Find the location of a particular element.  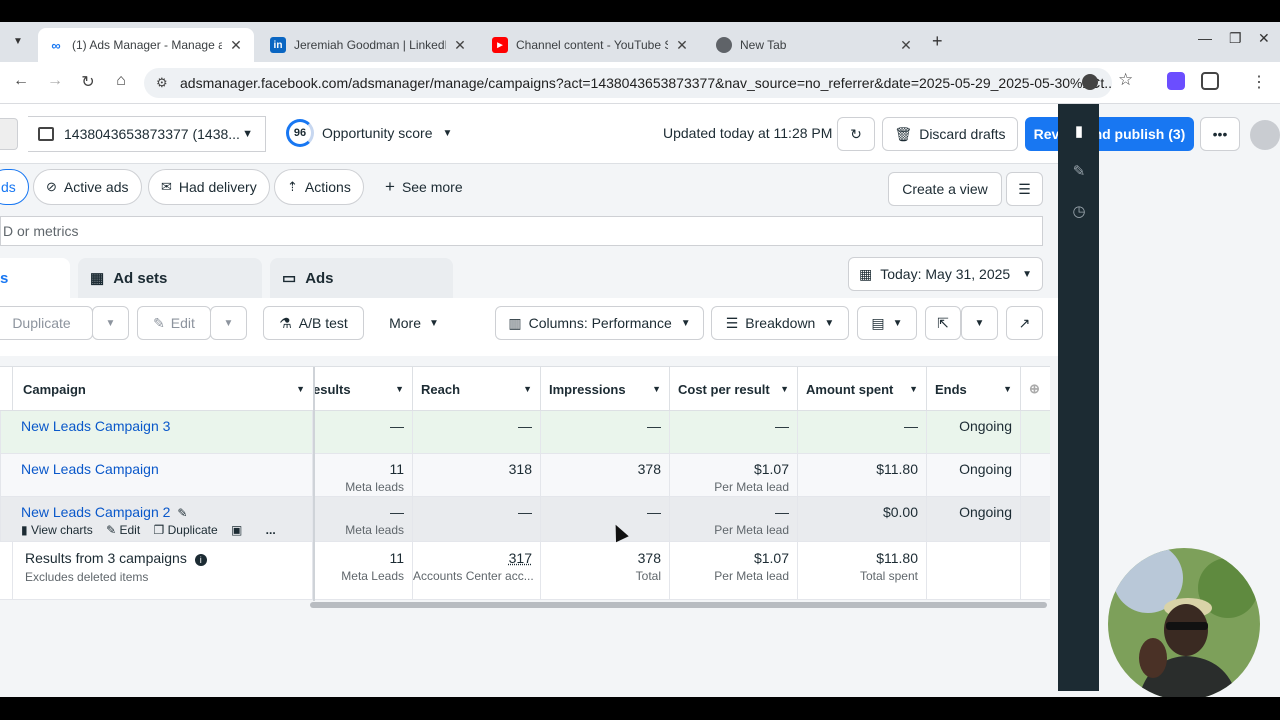

history-clock-icon: ◷ is located at coordinates (1079, 211).